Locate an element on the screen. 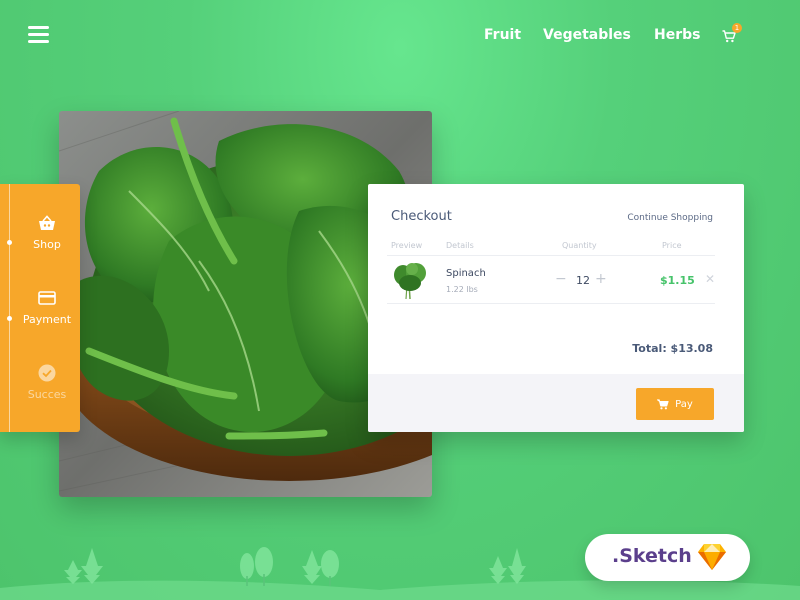 The image size is (800, 600). steps-line is located at coordinates (9, 308).